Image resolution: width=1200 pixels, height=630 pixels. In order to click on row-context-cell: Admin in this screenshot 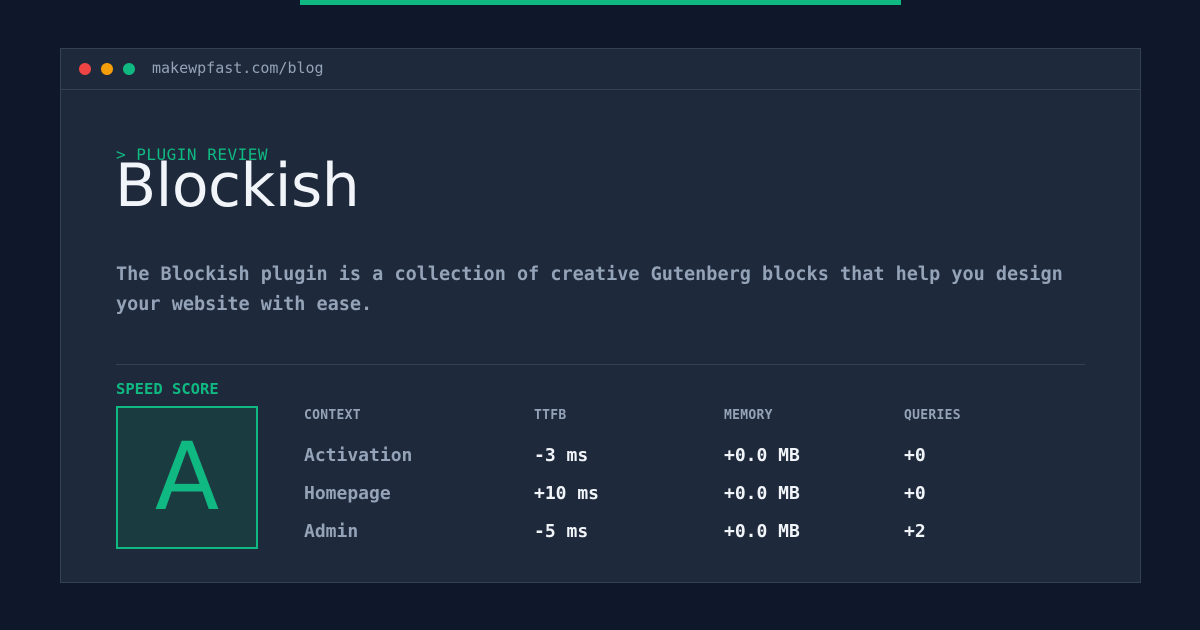, I will do `click(331, 531)`.